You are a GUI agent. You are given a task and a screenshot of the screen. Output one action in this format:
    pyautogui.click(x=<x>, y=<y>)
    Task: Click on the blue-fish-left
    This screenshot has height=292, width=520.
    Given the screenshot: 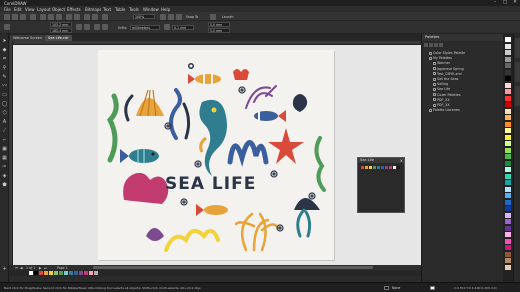 What is the action you would take?
    pyautogui.click(x=139, y=156)
    